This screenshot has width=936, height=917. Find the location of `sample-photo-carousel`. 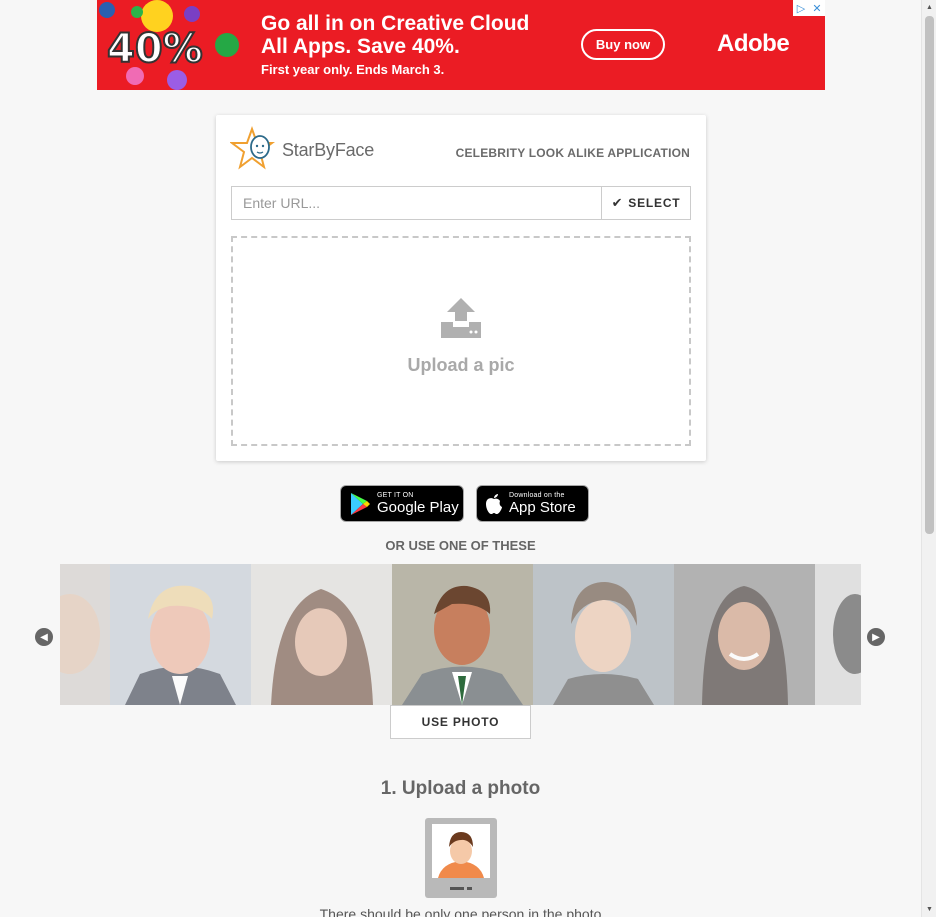

sample-photo-carousel is located at coordinates (460, 634).